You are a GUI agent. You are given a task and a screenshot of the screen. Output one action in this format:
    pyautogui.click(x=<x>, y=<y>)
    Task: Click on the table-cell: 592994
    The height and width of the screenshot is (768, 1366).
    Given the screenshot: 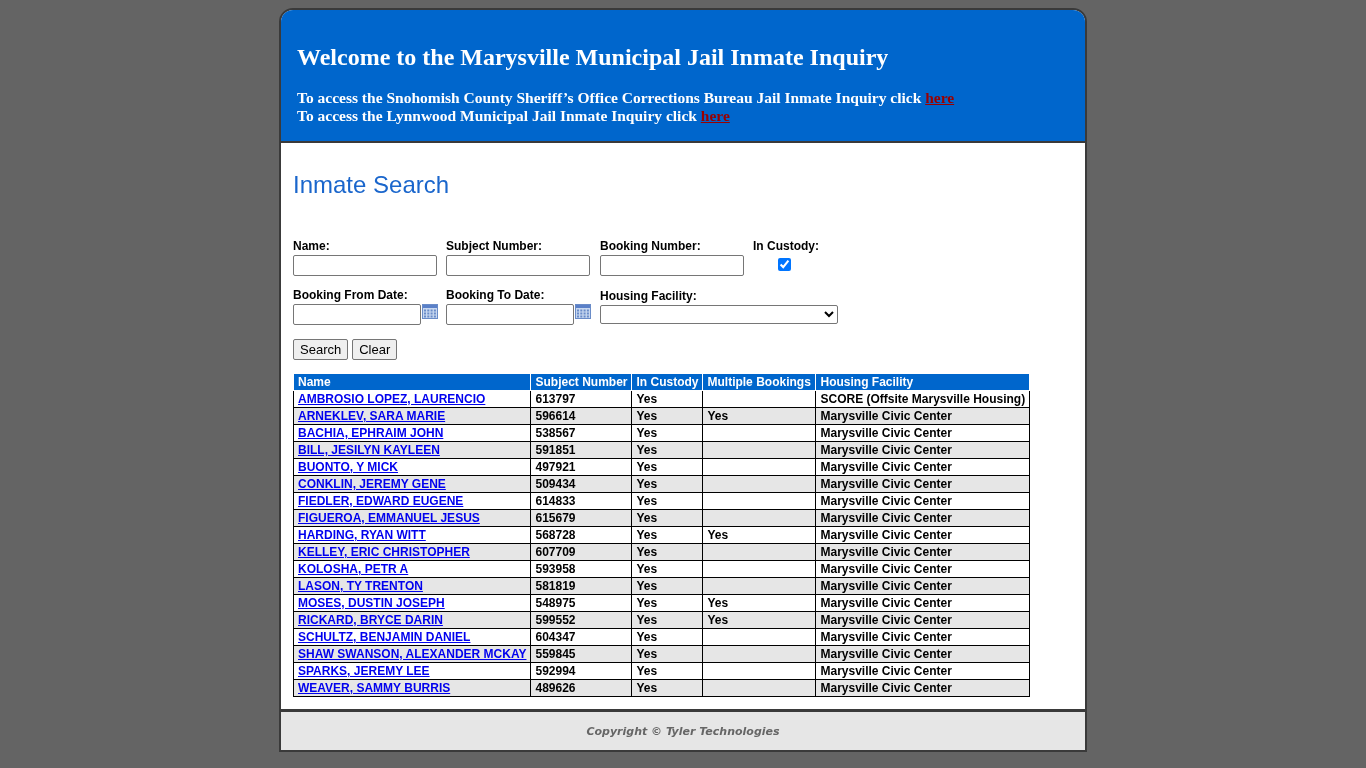 What is the action you would take?
    pyautogui.click(x=581, y=671)
    